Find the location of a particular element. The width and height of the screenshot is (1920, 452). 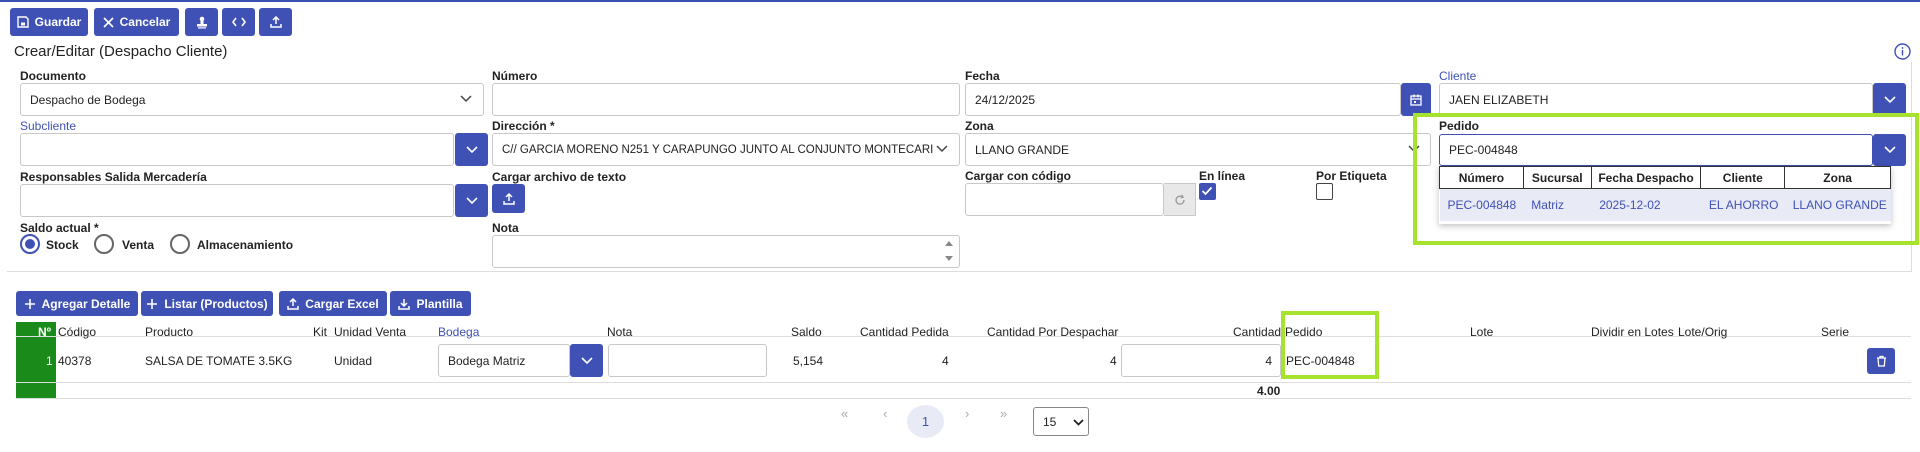

last-page-button: » is located at coordinates (1003, 413).